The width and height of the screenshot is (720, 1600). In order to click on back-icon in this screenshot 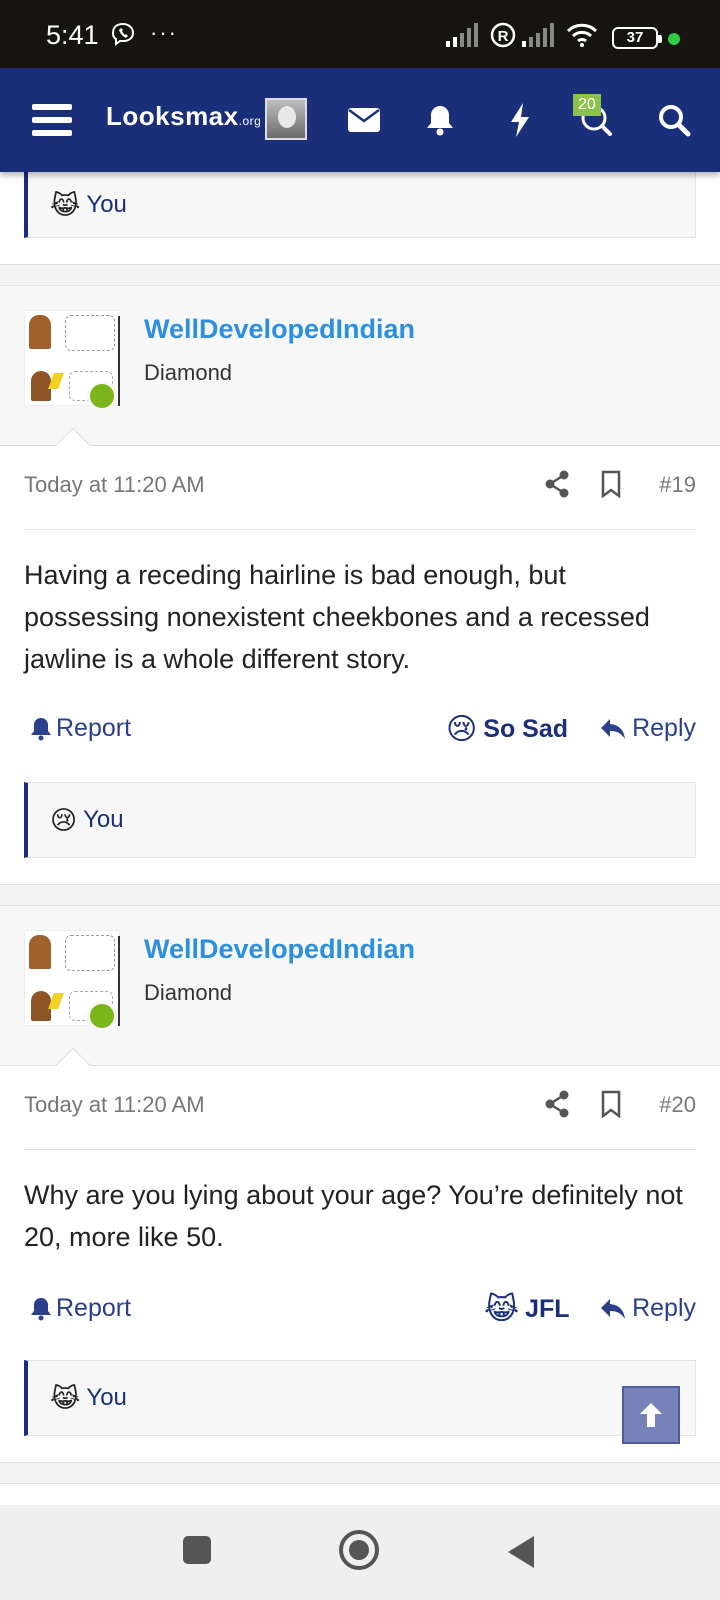, I will do `click(521, 1554)`.